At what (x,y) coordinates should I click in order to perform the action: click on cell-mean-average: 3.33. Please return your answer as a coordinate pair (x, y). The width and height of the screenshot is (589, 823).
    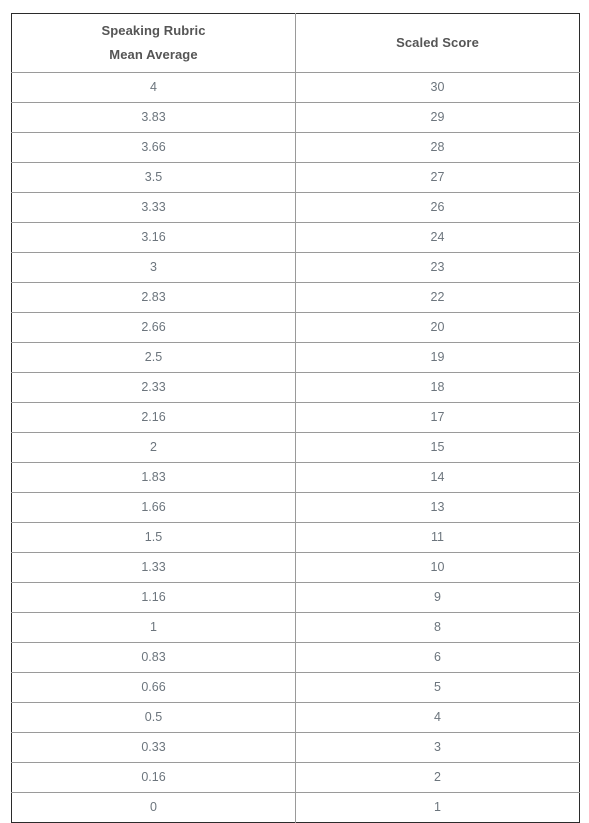
    Looking at the image, I should click on (153, 207).